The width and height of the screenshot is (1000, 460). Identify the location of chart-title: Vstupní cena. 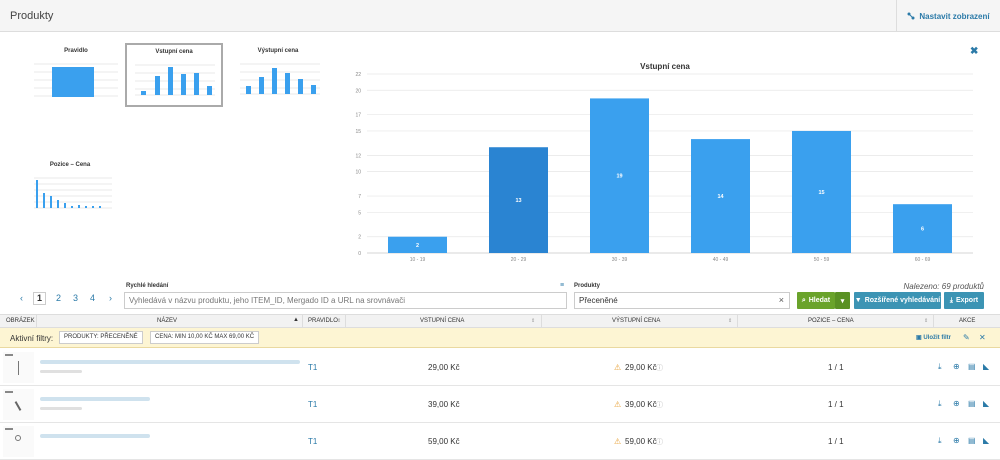
(665, 66).